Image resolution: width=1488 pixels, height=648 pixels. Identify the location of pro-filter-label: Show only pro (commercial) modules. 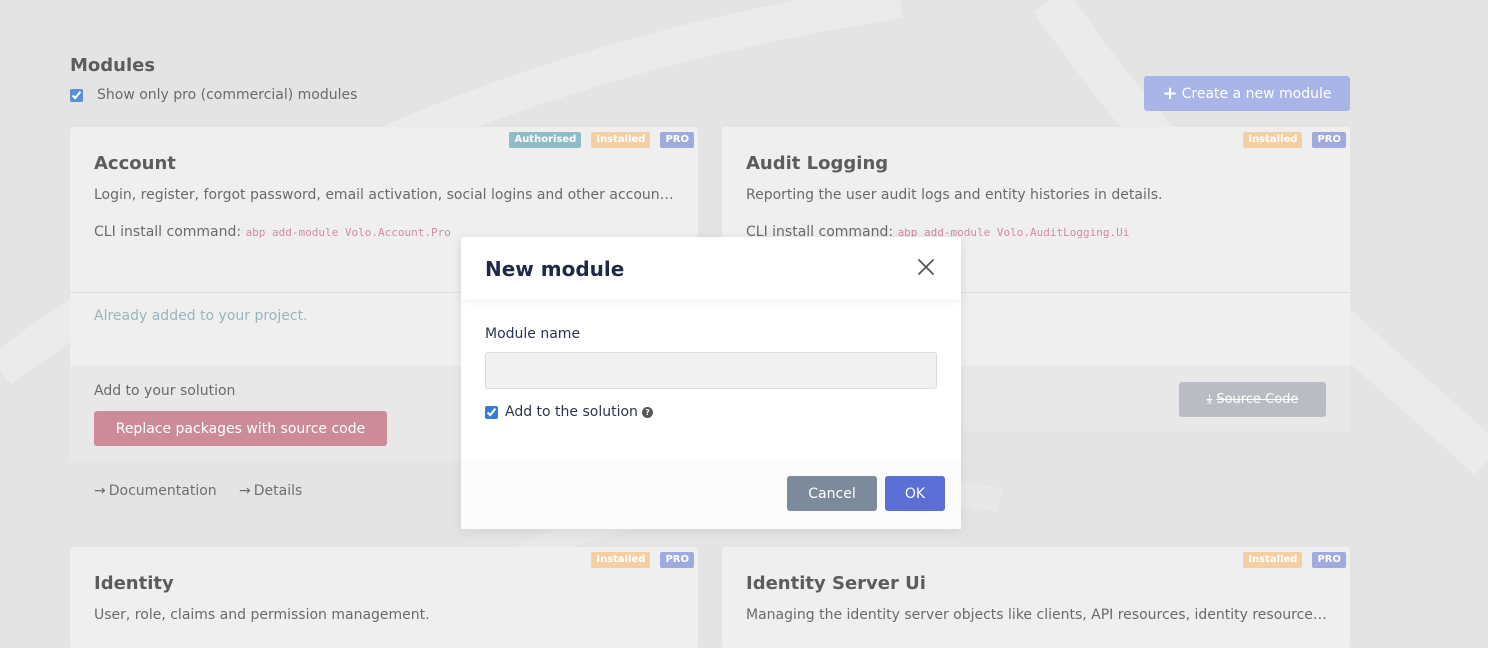
(227, 95).